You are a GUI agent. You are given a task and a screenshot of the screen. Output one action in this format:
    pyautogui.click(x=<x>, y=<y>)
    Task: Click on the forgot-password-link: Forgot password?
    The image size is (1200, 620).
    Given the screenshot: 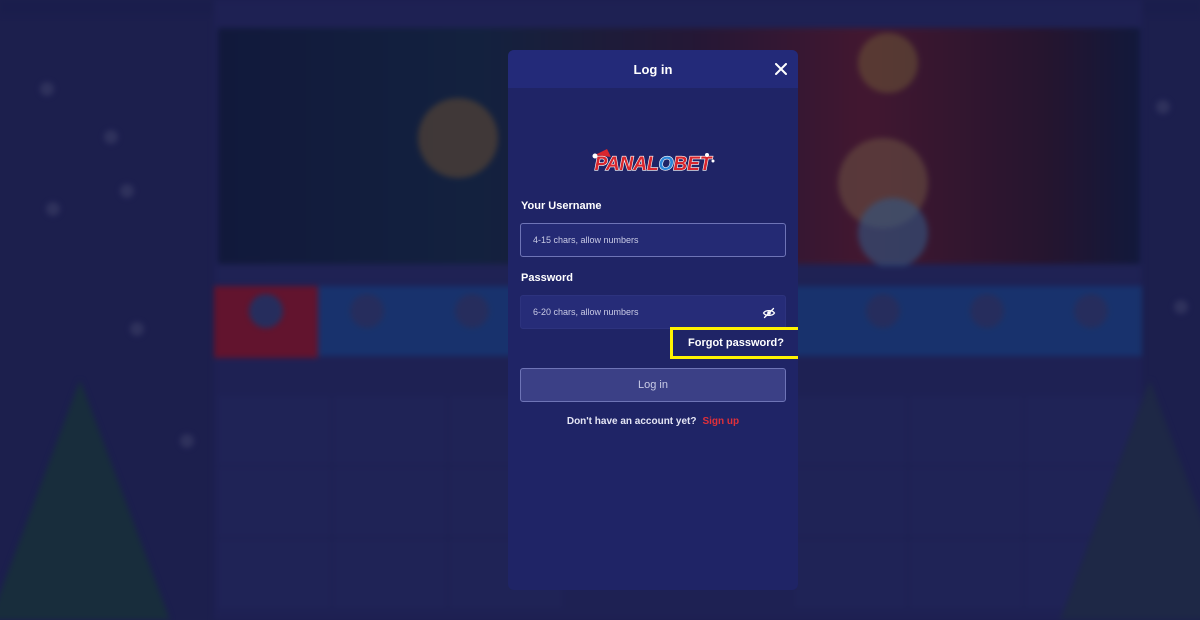 What is the action you would take?
    pyautogui.click(x=736, y=343)
    